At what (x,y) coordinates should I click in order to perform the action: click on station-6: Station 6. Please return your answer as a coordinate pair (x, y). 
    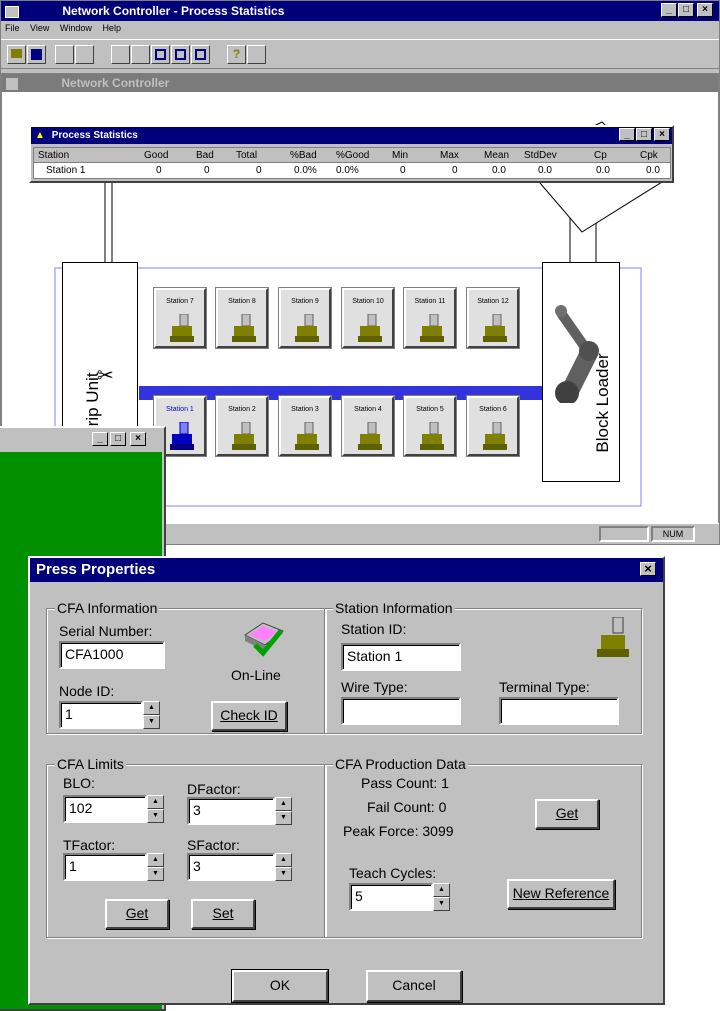
    Looking at the image, I should click on (493, 426).